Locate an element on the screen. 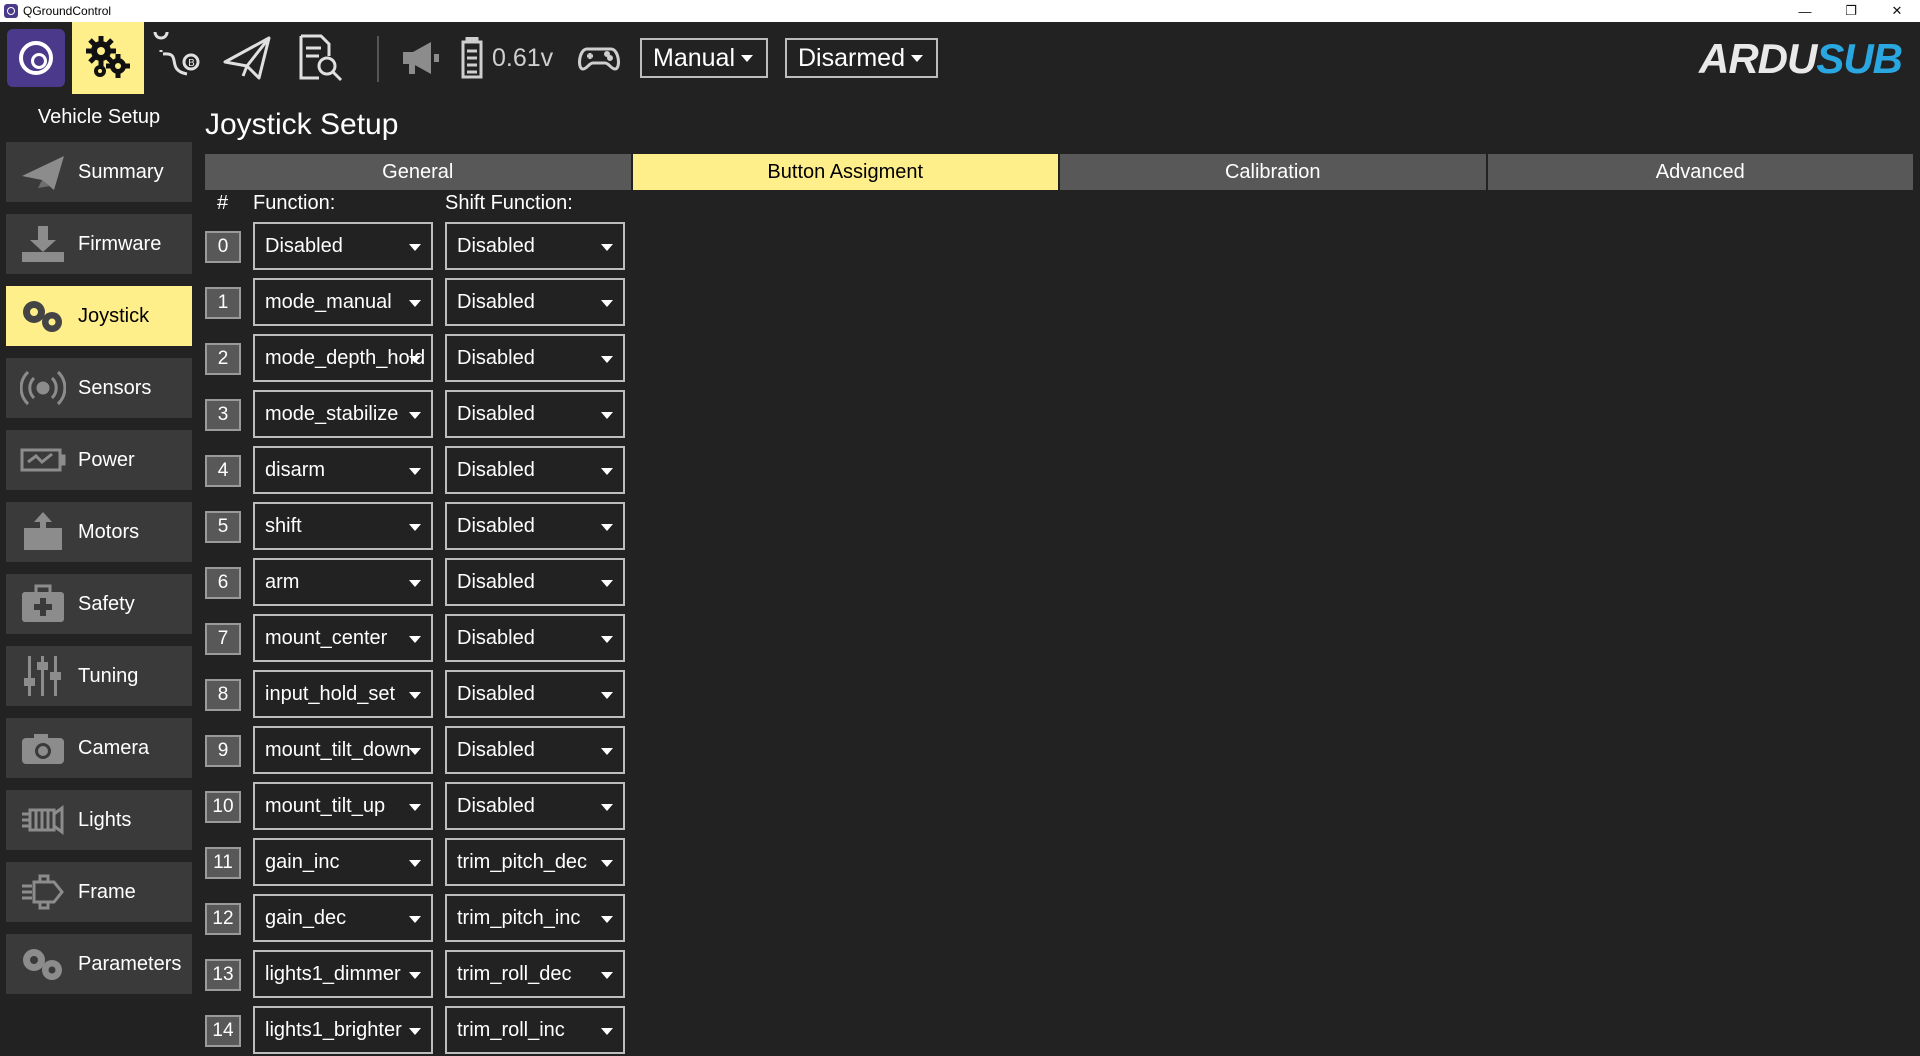  restore-icon: ❐ is located at coordinates (1851, 11).